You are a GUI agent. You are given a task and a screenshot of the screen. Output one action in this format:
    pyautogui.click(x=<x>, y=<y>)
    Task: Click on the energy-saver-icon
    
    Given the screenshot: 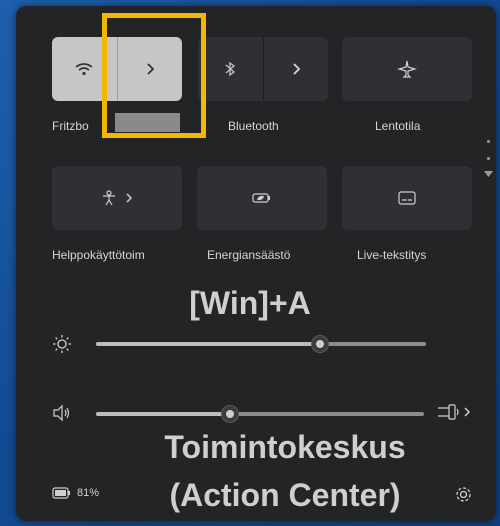 What is the action you would take?
    pyautogui.click(x=261, y=198)
    